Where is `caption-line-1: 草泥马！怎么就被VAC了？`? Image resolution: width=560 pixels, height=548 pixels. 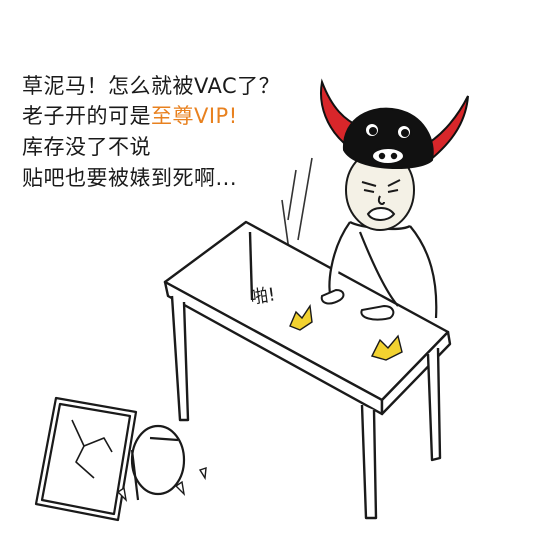
caption-line-1: 草泥马！怎么就被VAC了？ is located at coordinates (151, 86).